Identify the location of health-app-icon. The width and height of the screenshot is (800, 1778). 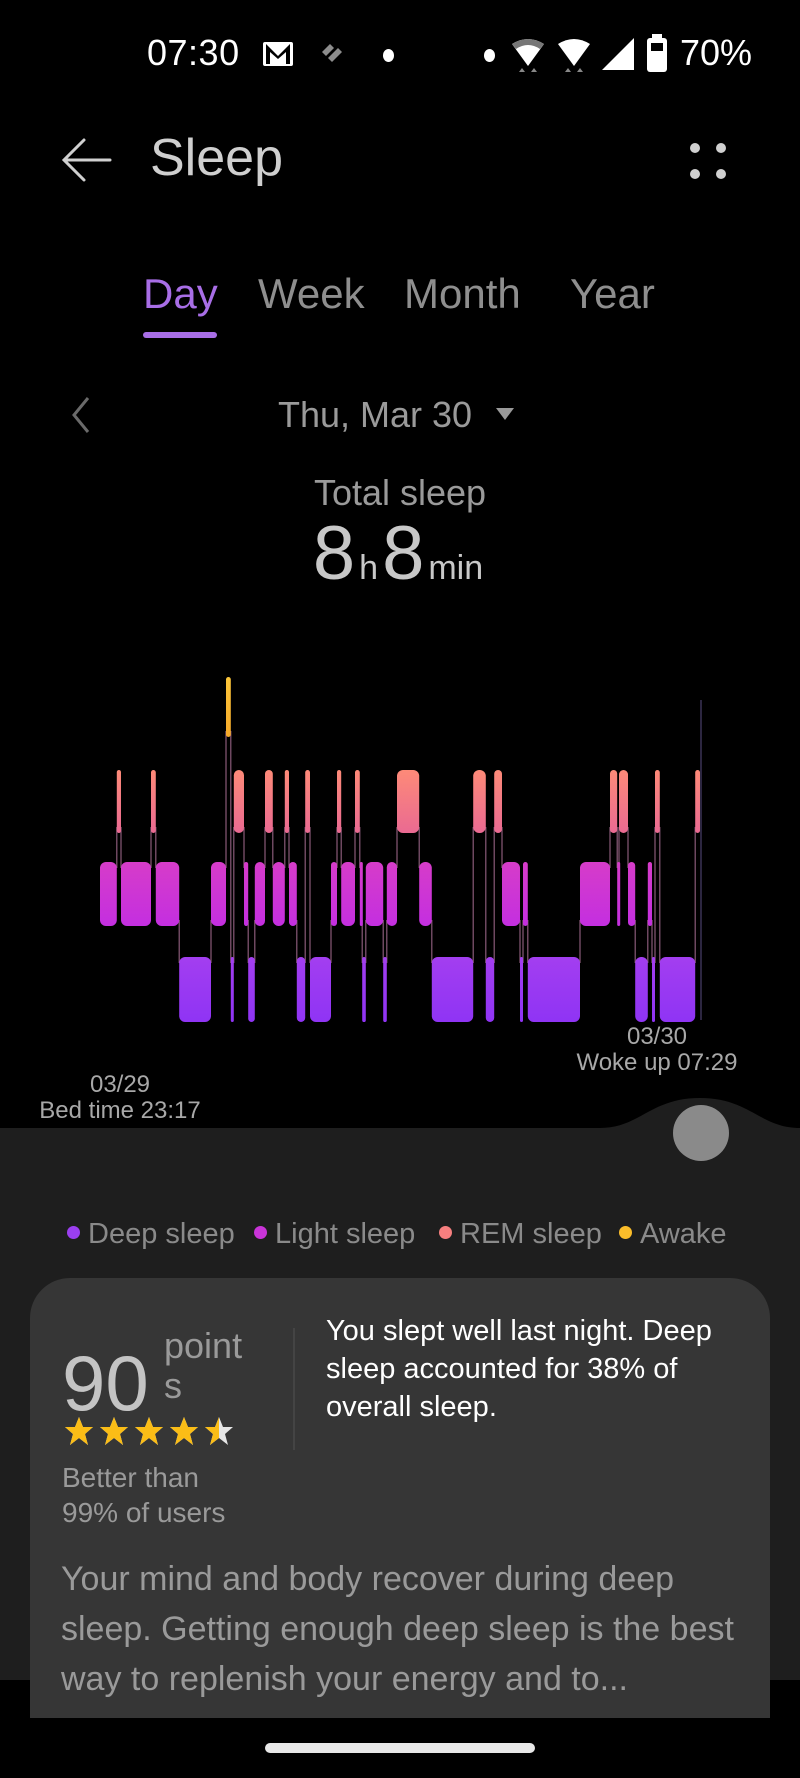
(332, 53).